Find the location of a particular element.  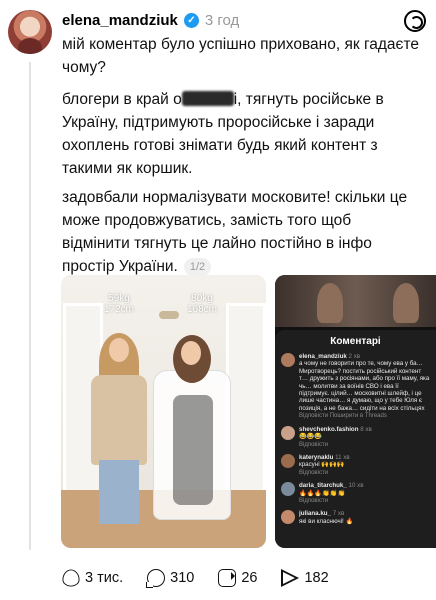

comment-count: 310 is located at coordinates (182, 578).